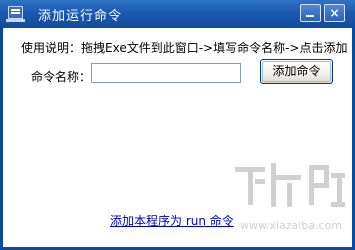  What do you see at coordinates (310, 16) in the screenshot?
I see `minimize-icon` at bounding box center [310, 16].